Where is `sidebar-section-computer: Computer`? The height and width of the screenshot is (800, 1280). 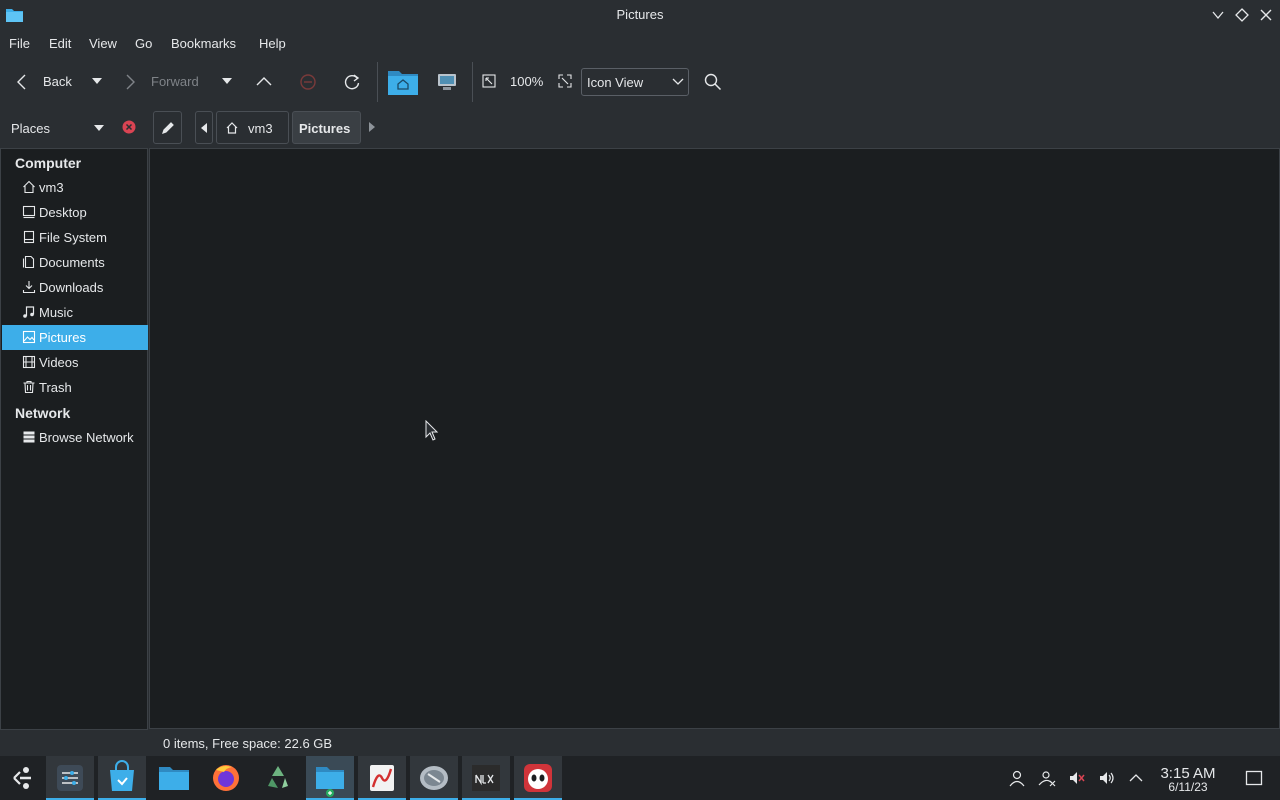
sidebar-section-computer: Computer is located at coordinates (48, 163).